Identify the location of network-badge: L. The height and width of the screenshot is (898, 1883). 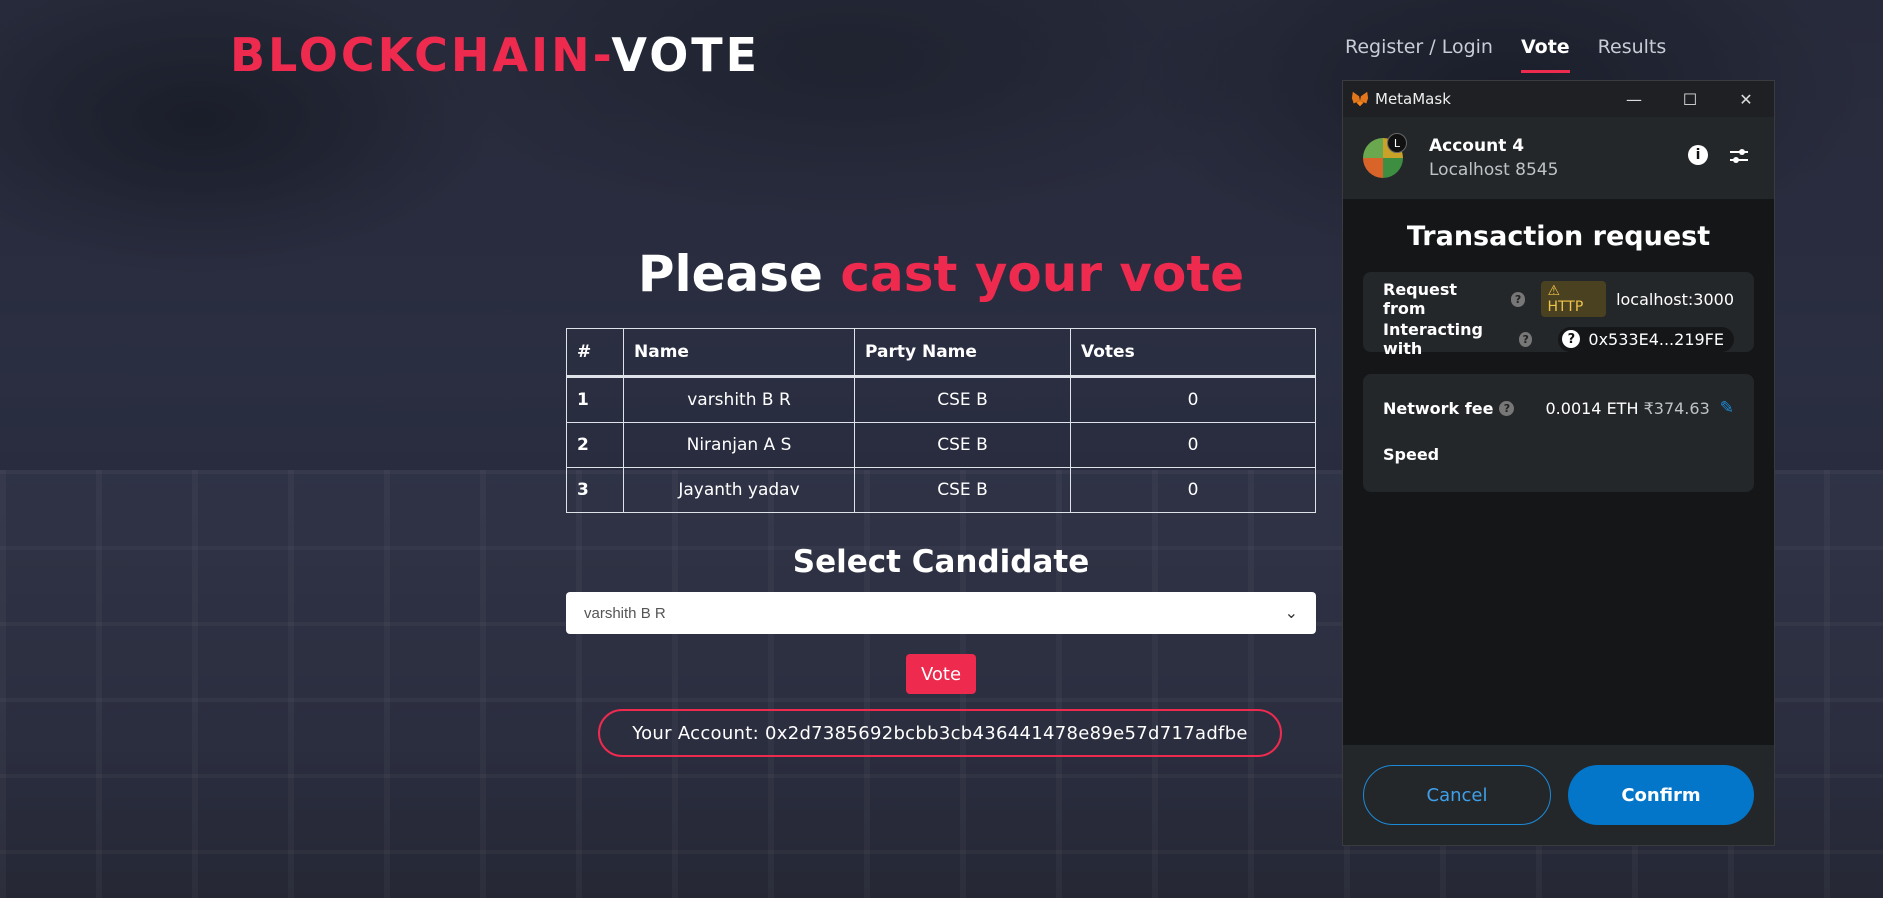
(1397, 143).